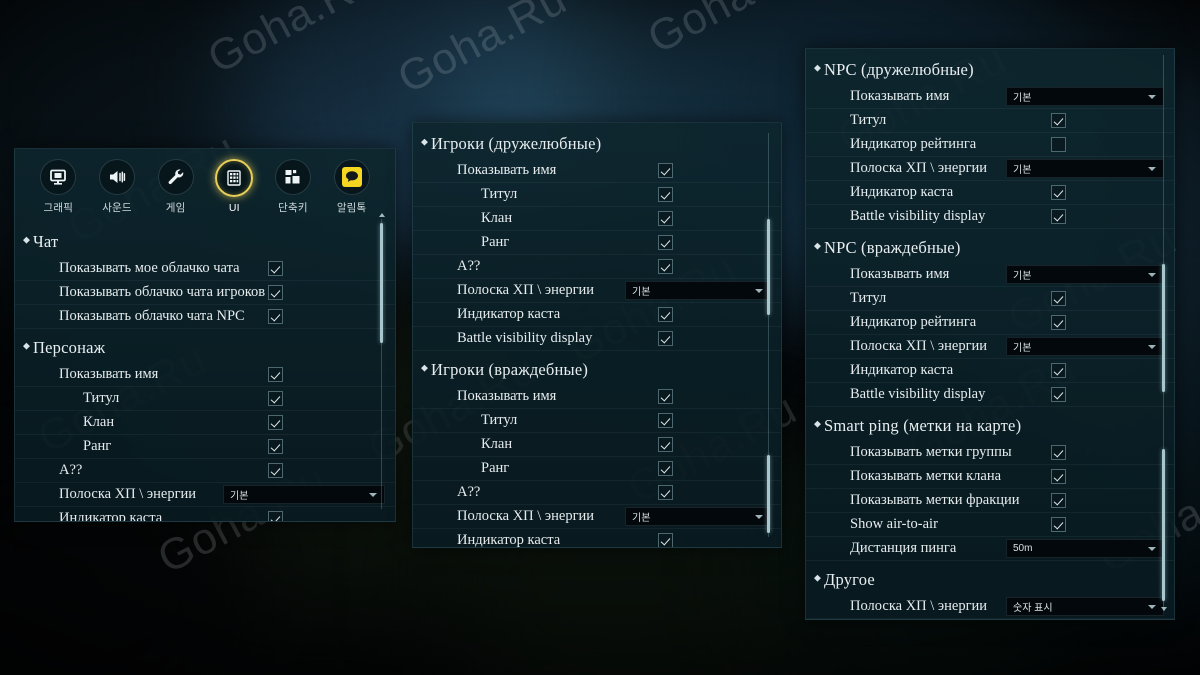  I want to click on section-header: ◆ Другое, so click(990, 578).